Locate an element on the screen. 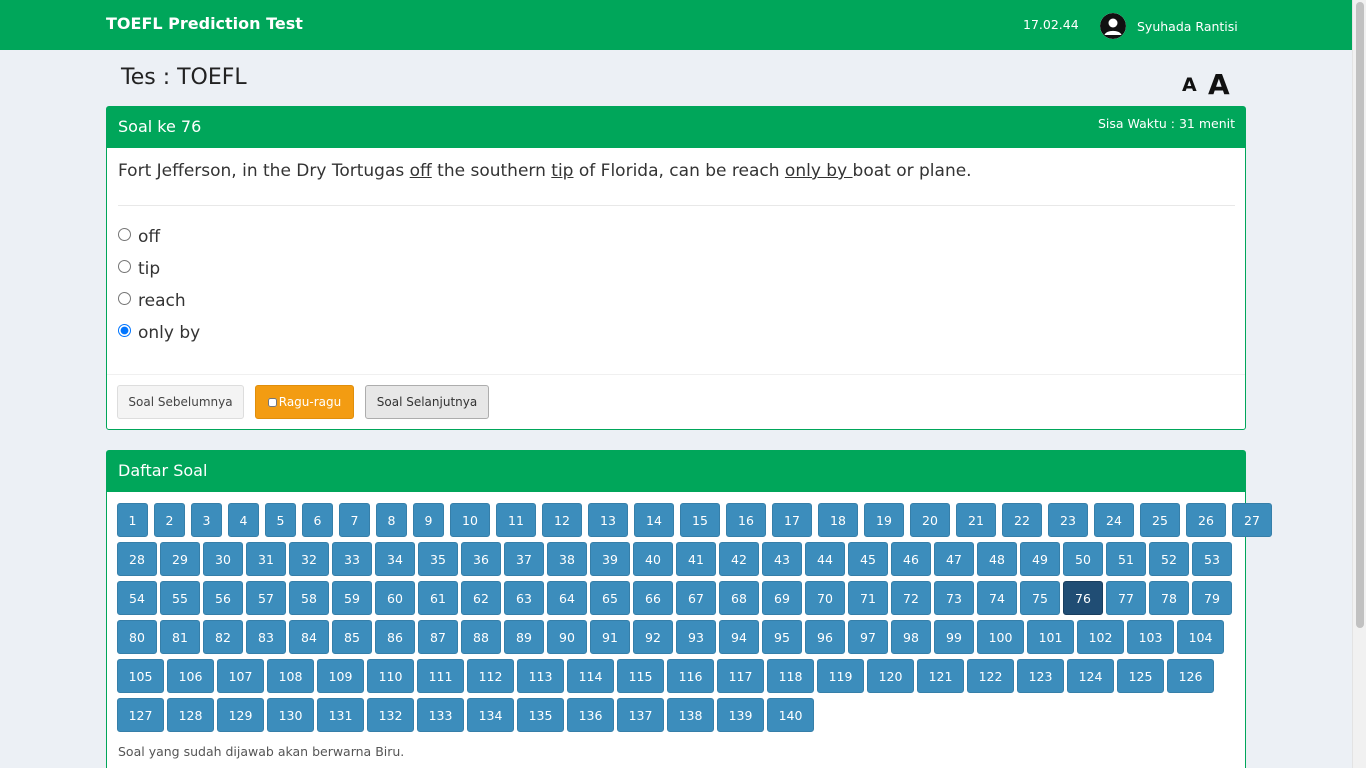 This screenshot has width=1366, height=768. question-number-button: 120 is located at coordinates (890, 676).